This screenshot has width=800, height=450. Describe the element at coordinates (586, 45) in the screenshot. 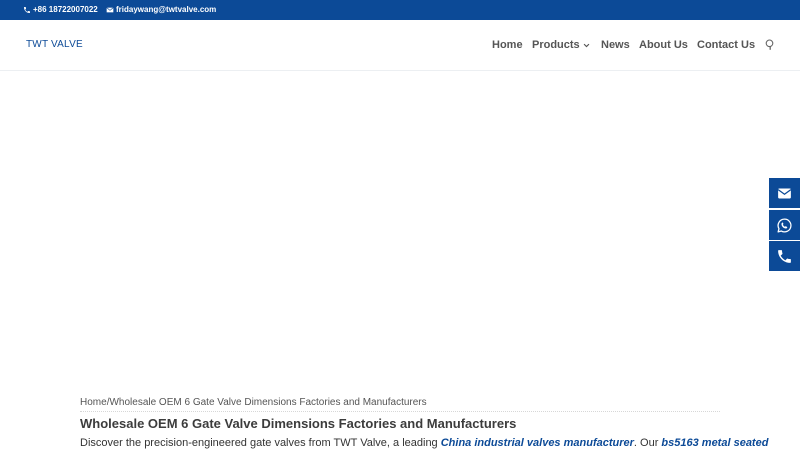

I see `chevron-down-icon` at that location.